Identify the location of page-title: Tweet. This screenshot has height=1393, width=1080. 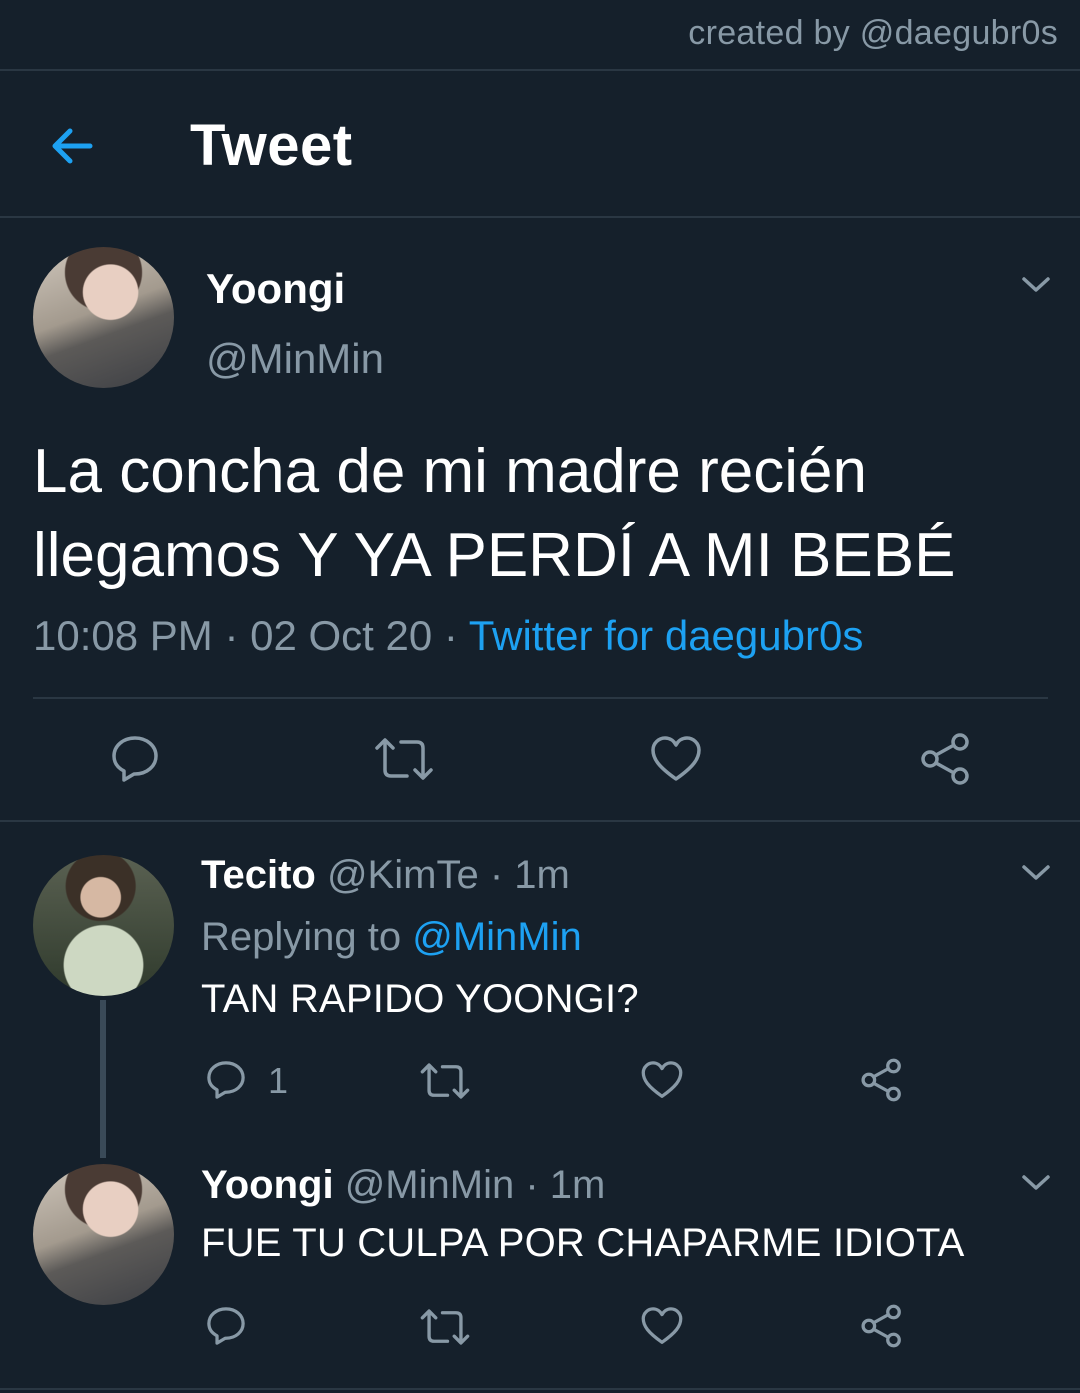
(271, 145).